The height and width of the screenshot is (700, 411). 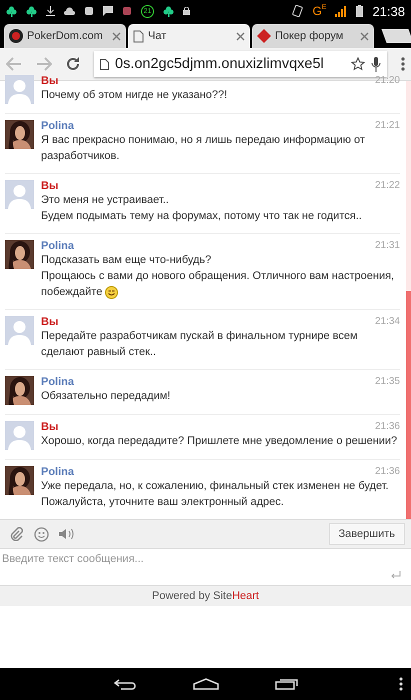 What do you see at coordinates (105, 396) in the screenshot?
I see `message-text: Обязательно передадим!` at bounding box center [105, 396].